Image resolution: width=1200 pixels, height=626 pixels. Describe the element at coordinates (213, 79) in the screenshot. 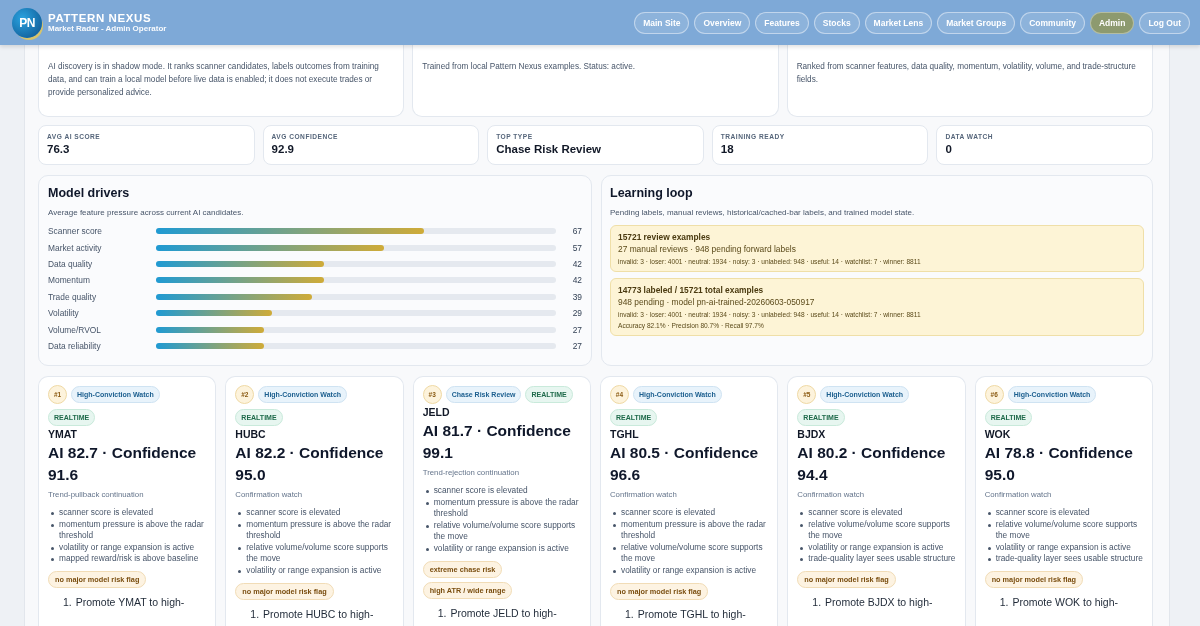

I see `card-description: AI discovery is in shadow mode. It ranks scanner candidates, labels outcomes from training data, and can train a local model before live data is enabled; it does not execute trades or provide personalized advice.` at that location.